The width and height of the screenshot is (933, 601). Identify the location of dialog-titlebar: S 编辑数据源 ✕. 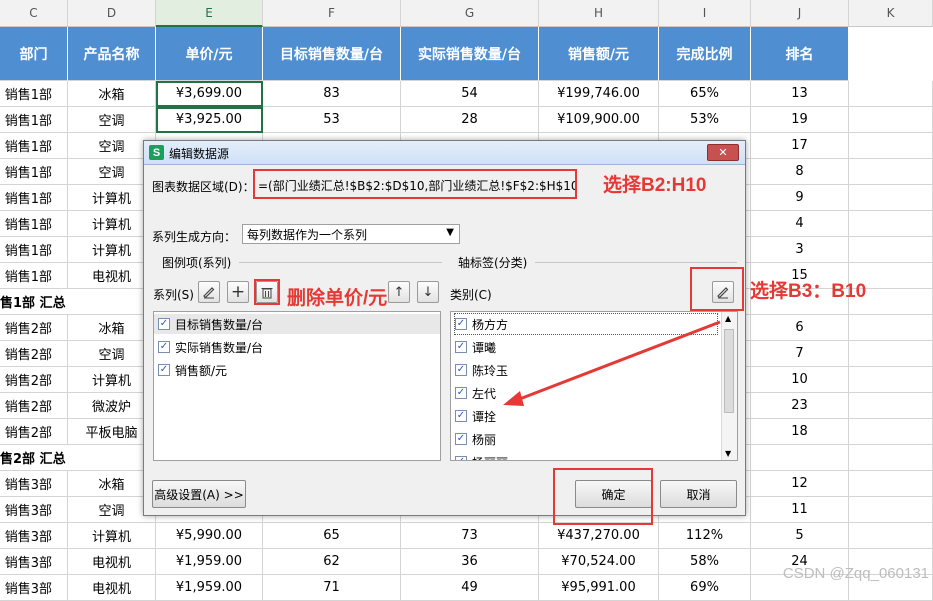
(444, 153).